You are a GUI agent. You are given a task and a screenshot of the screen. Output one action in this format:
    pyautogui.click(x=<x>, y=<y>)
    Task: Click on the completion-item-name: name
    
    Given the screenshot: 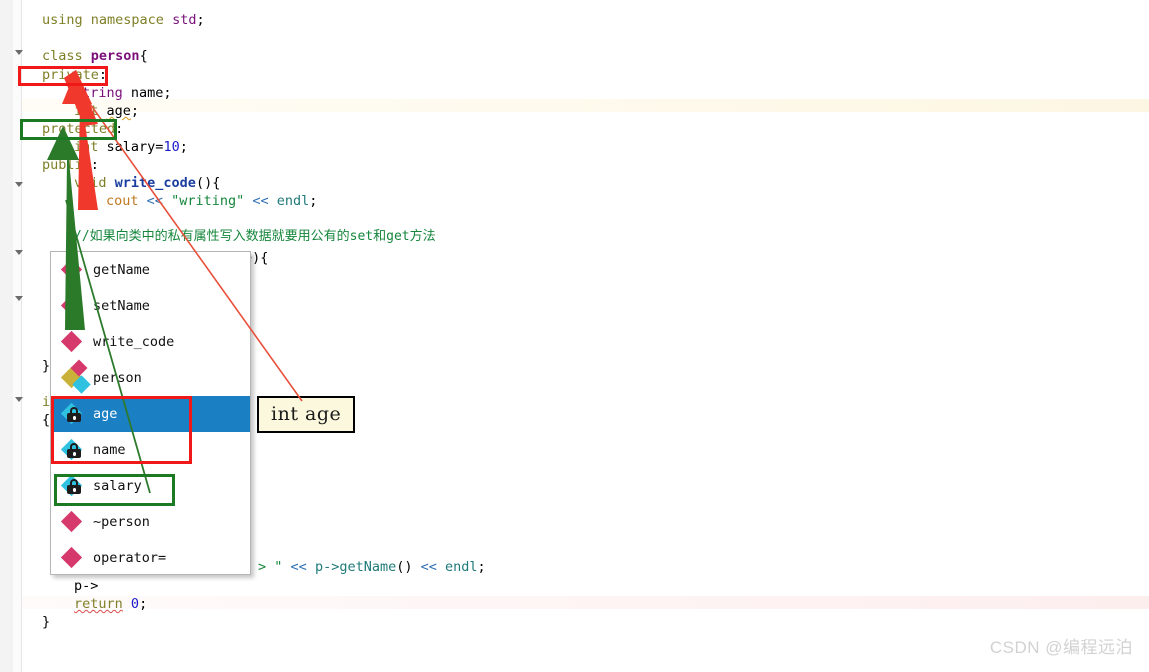 What is the action you would take?
    pyautogui.click(x=150, y=450)
    